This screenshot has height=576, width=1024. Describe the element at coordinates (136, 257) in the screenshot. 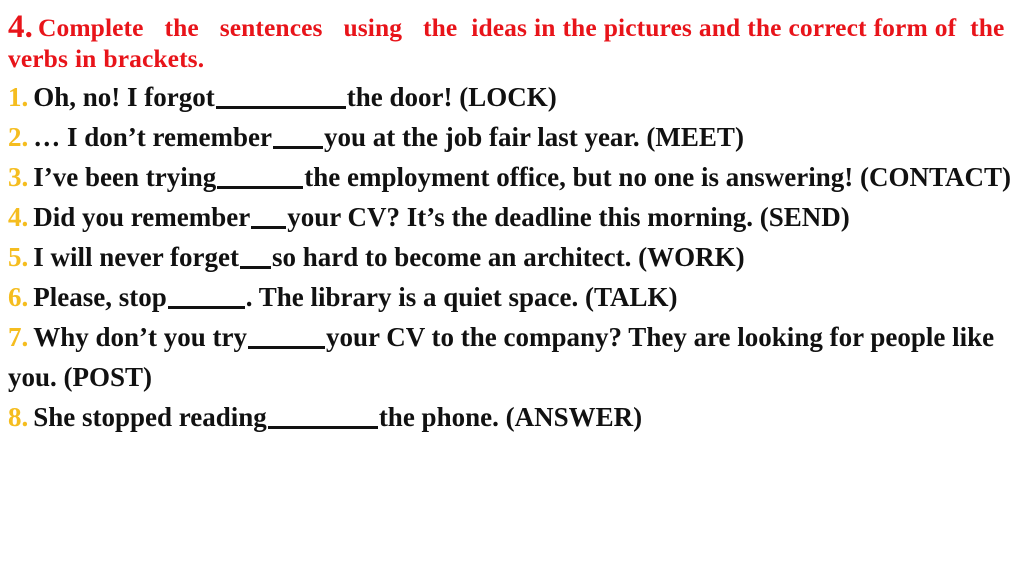

I see `sentence-text-before-blank: I will never forget` at that location.